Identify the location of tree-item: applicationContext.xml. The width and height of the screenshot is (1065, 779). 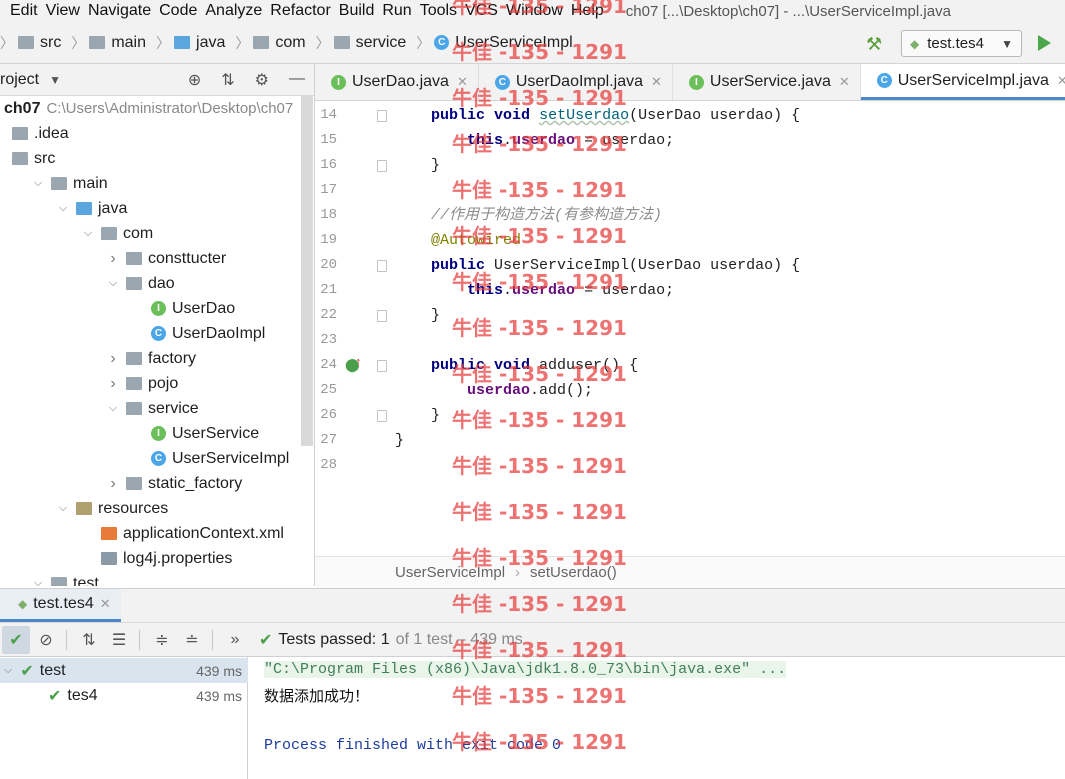
(182, 533).